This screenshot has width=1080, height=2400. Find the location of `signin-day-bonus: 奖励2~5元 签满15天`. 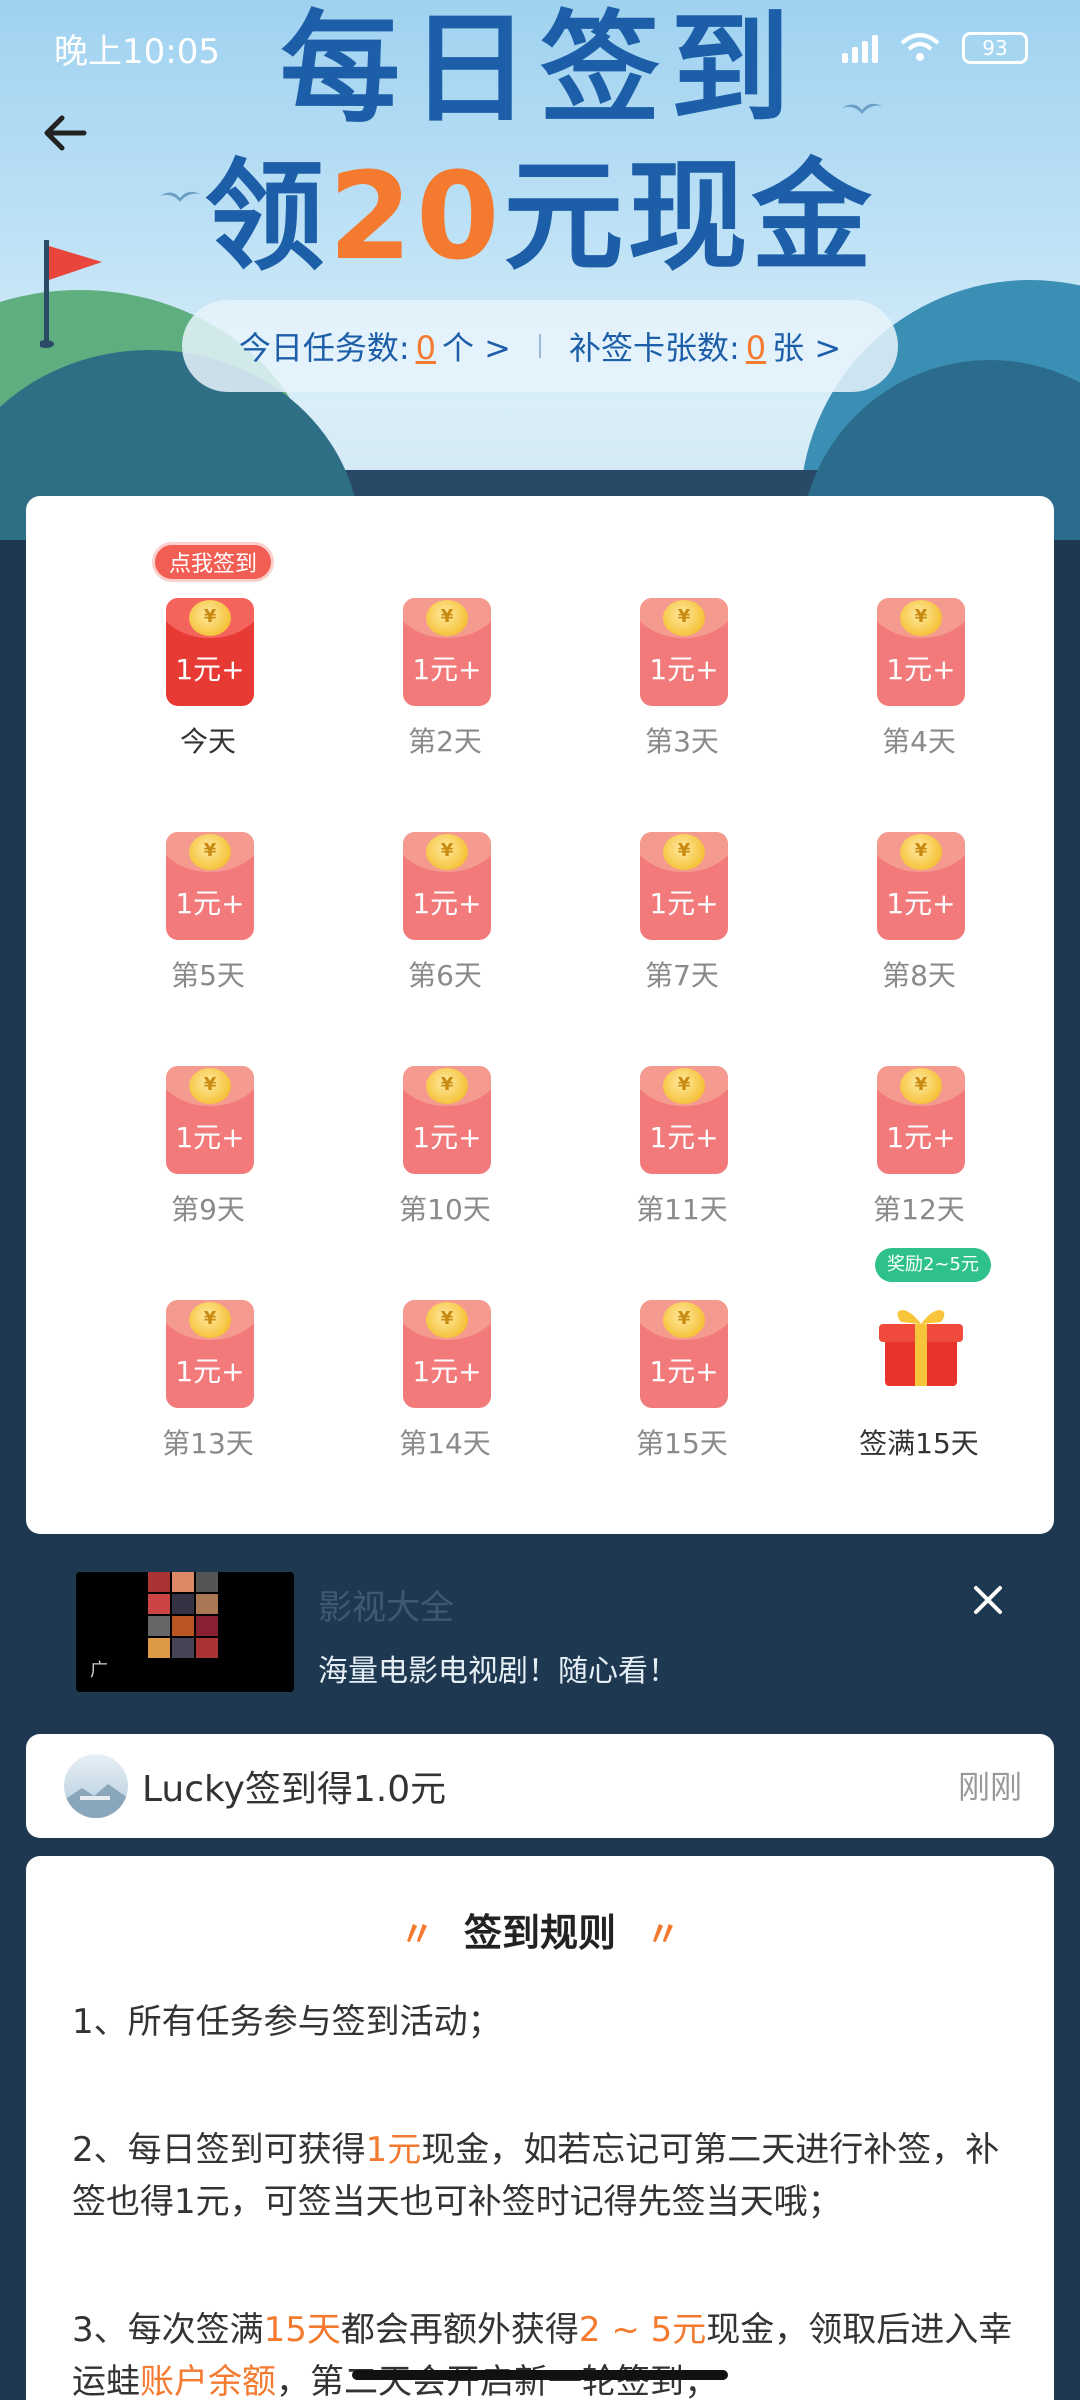

signin-day-bonus: 奖励2~5元 签满15天 is located at coordinates (919, 1349).